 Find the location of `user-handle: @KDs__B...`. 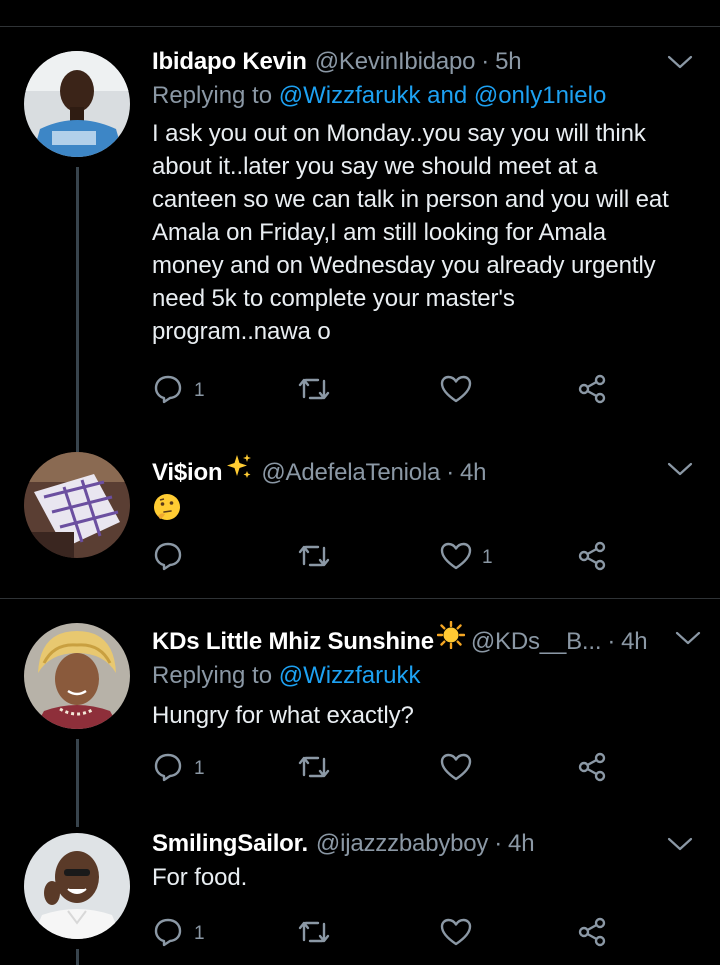

user-handle: @KDs__B... is located at coordinates (536, 642).